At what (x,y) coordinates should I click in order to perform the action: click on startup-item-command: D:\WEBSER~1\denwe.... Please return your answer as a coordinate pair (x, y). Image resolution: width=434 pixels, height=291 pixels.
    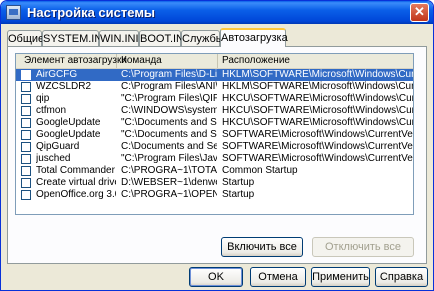
    Looking at the image, I should click on (169, 182).